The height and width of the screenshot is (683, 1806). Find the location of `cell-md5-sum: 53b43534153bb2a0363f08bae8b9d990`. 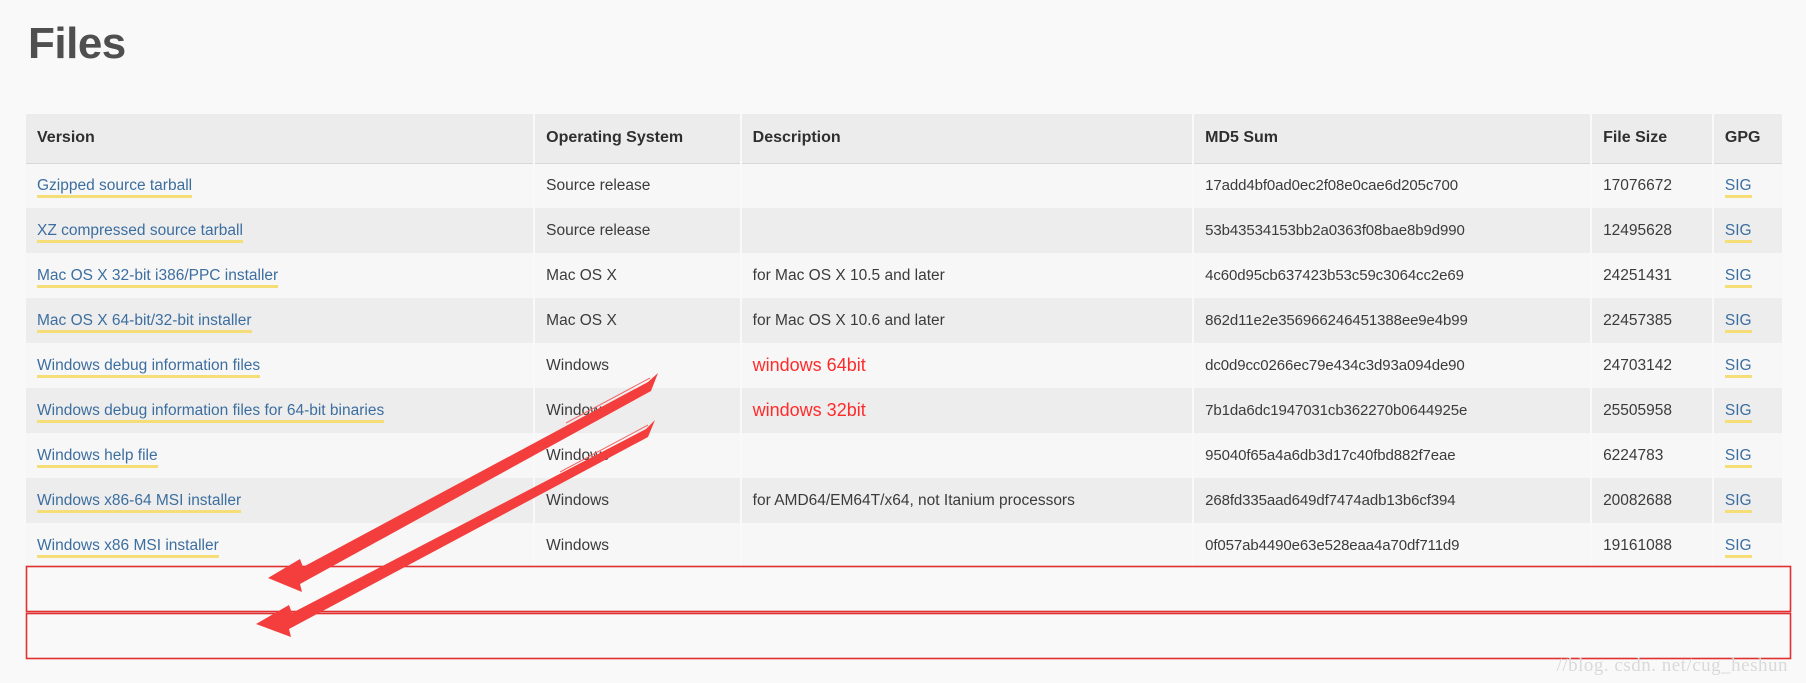

cell-md5-sum: 53b43534153bb2a0363f08bae8b9d990 is located at coordinates (1393, 230).